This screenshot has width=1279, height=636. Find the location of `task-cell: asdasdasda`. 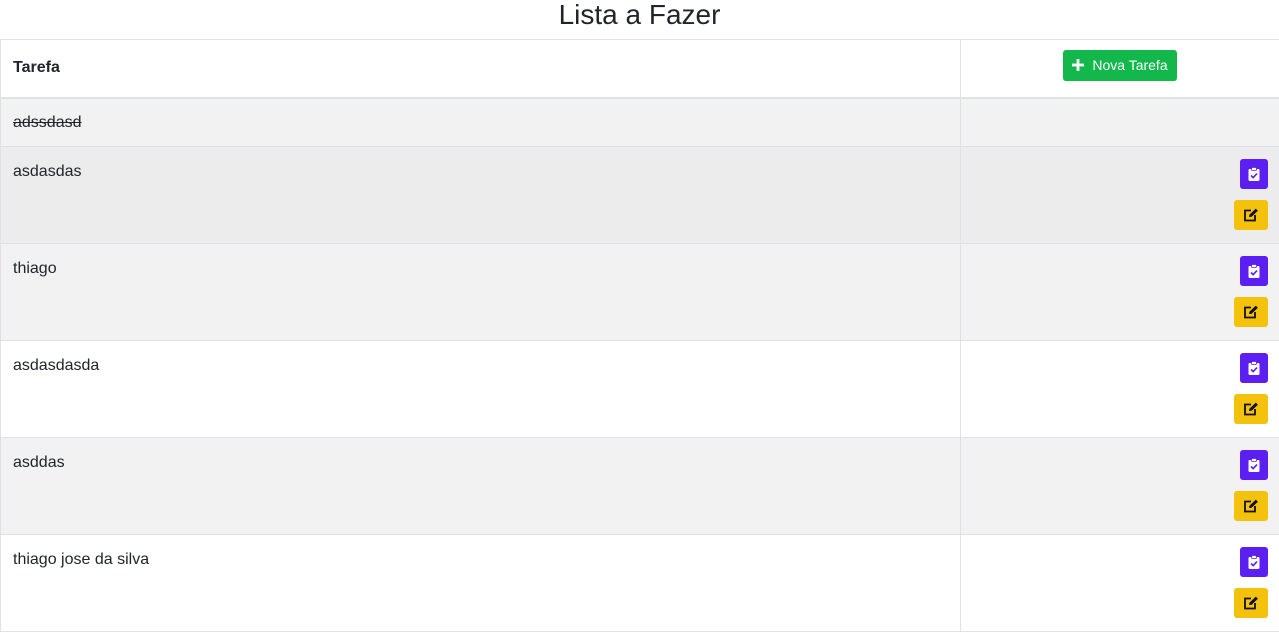

task-cell: asdasdasda is located at coordinates (480, 389).